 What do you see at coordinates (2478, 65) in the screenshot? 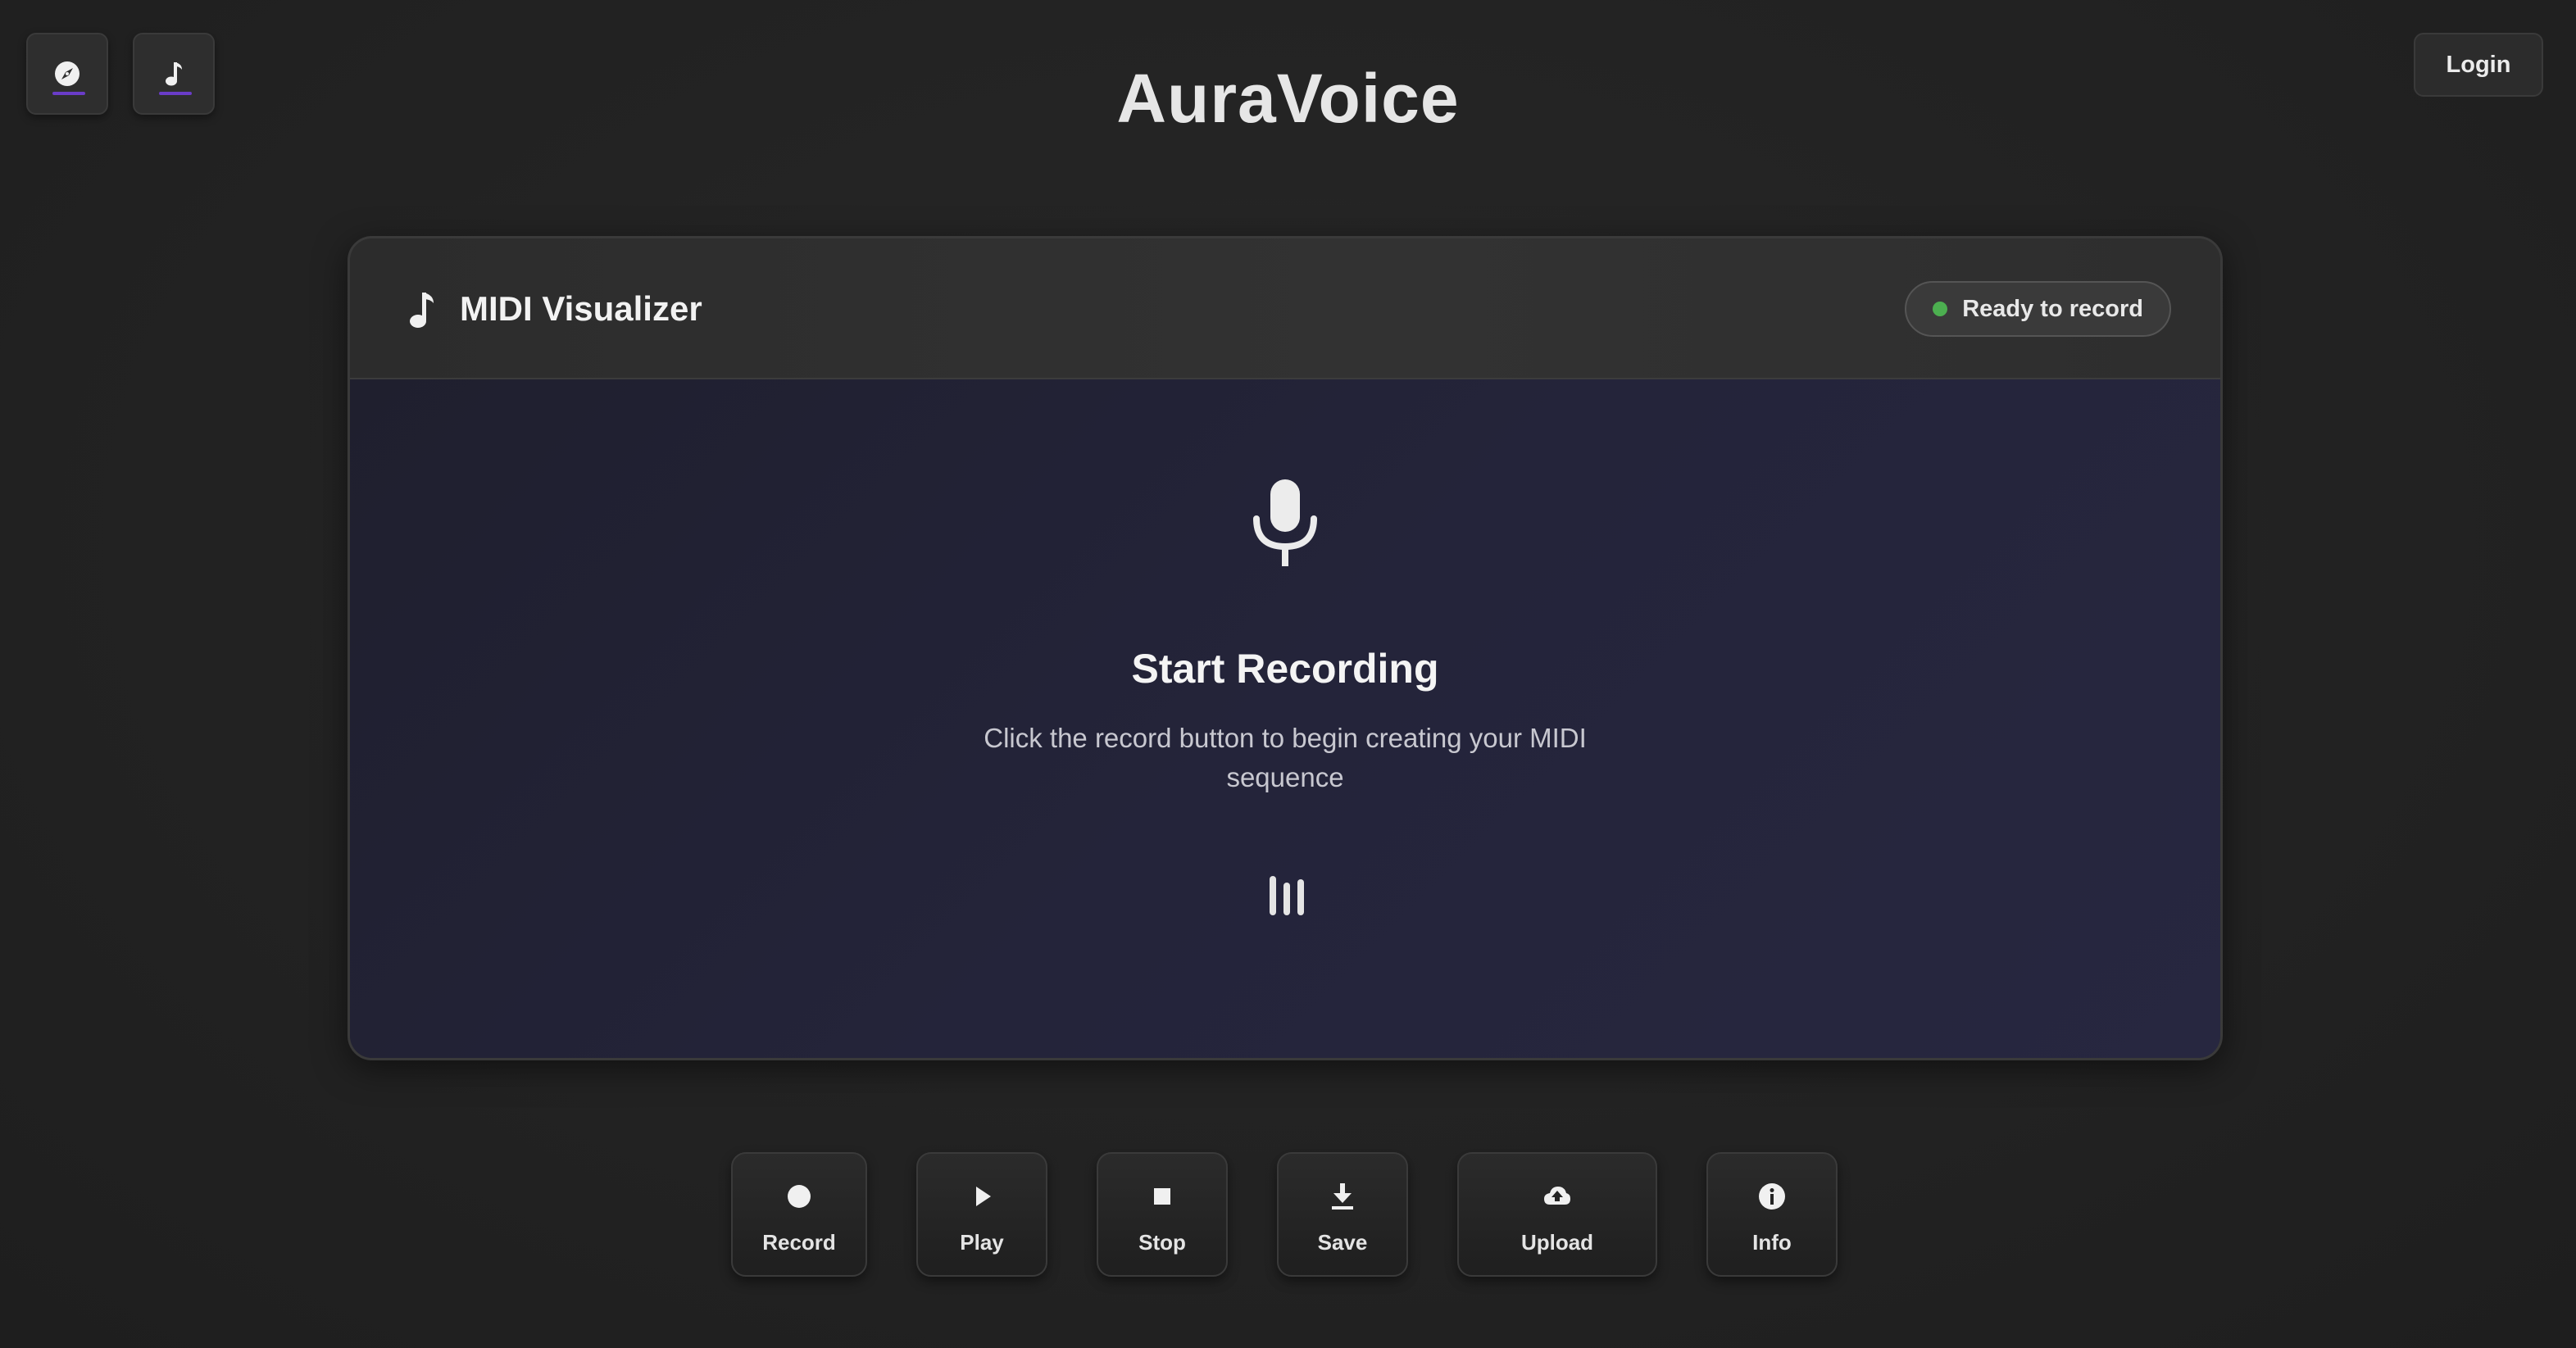
I see `login-button: Login` at bounding box center [2478, 65].